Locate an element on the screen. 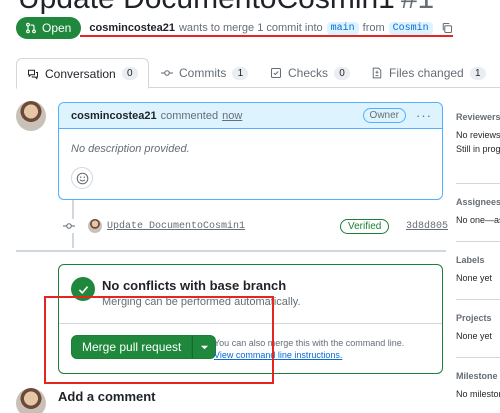 The image size is (500, 413). sidebar-title: Projects is located at coordinates (474, 318).